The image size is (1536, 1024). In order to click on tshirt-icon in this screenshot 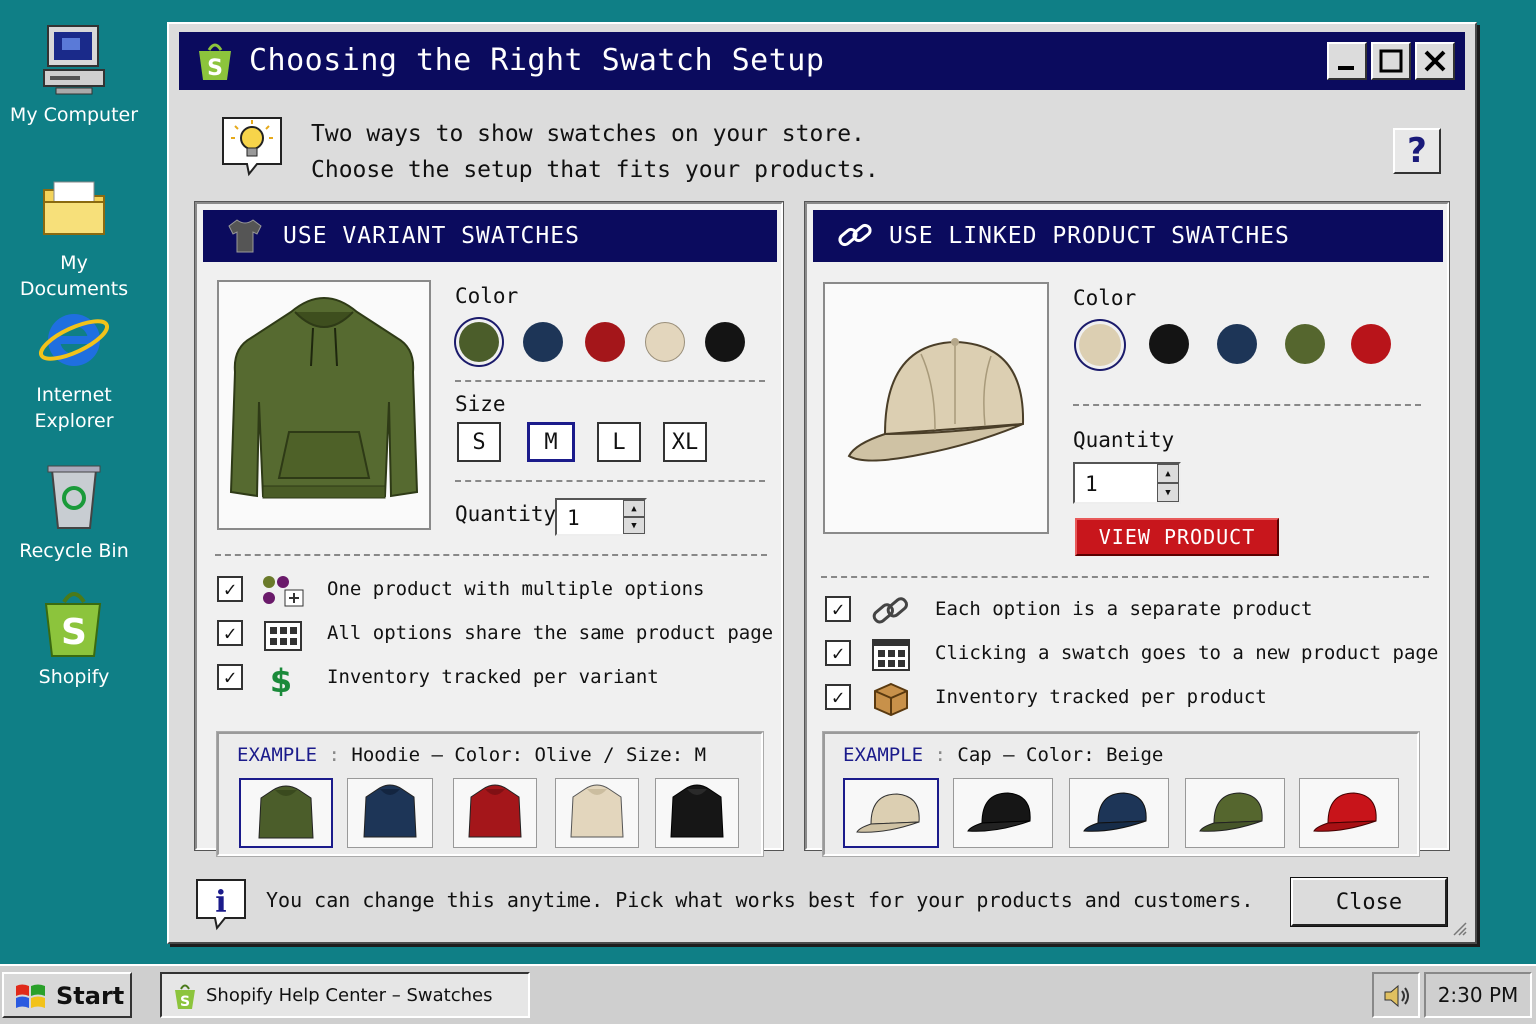, I will do `click(245, 236)`.